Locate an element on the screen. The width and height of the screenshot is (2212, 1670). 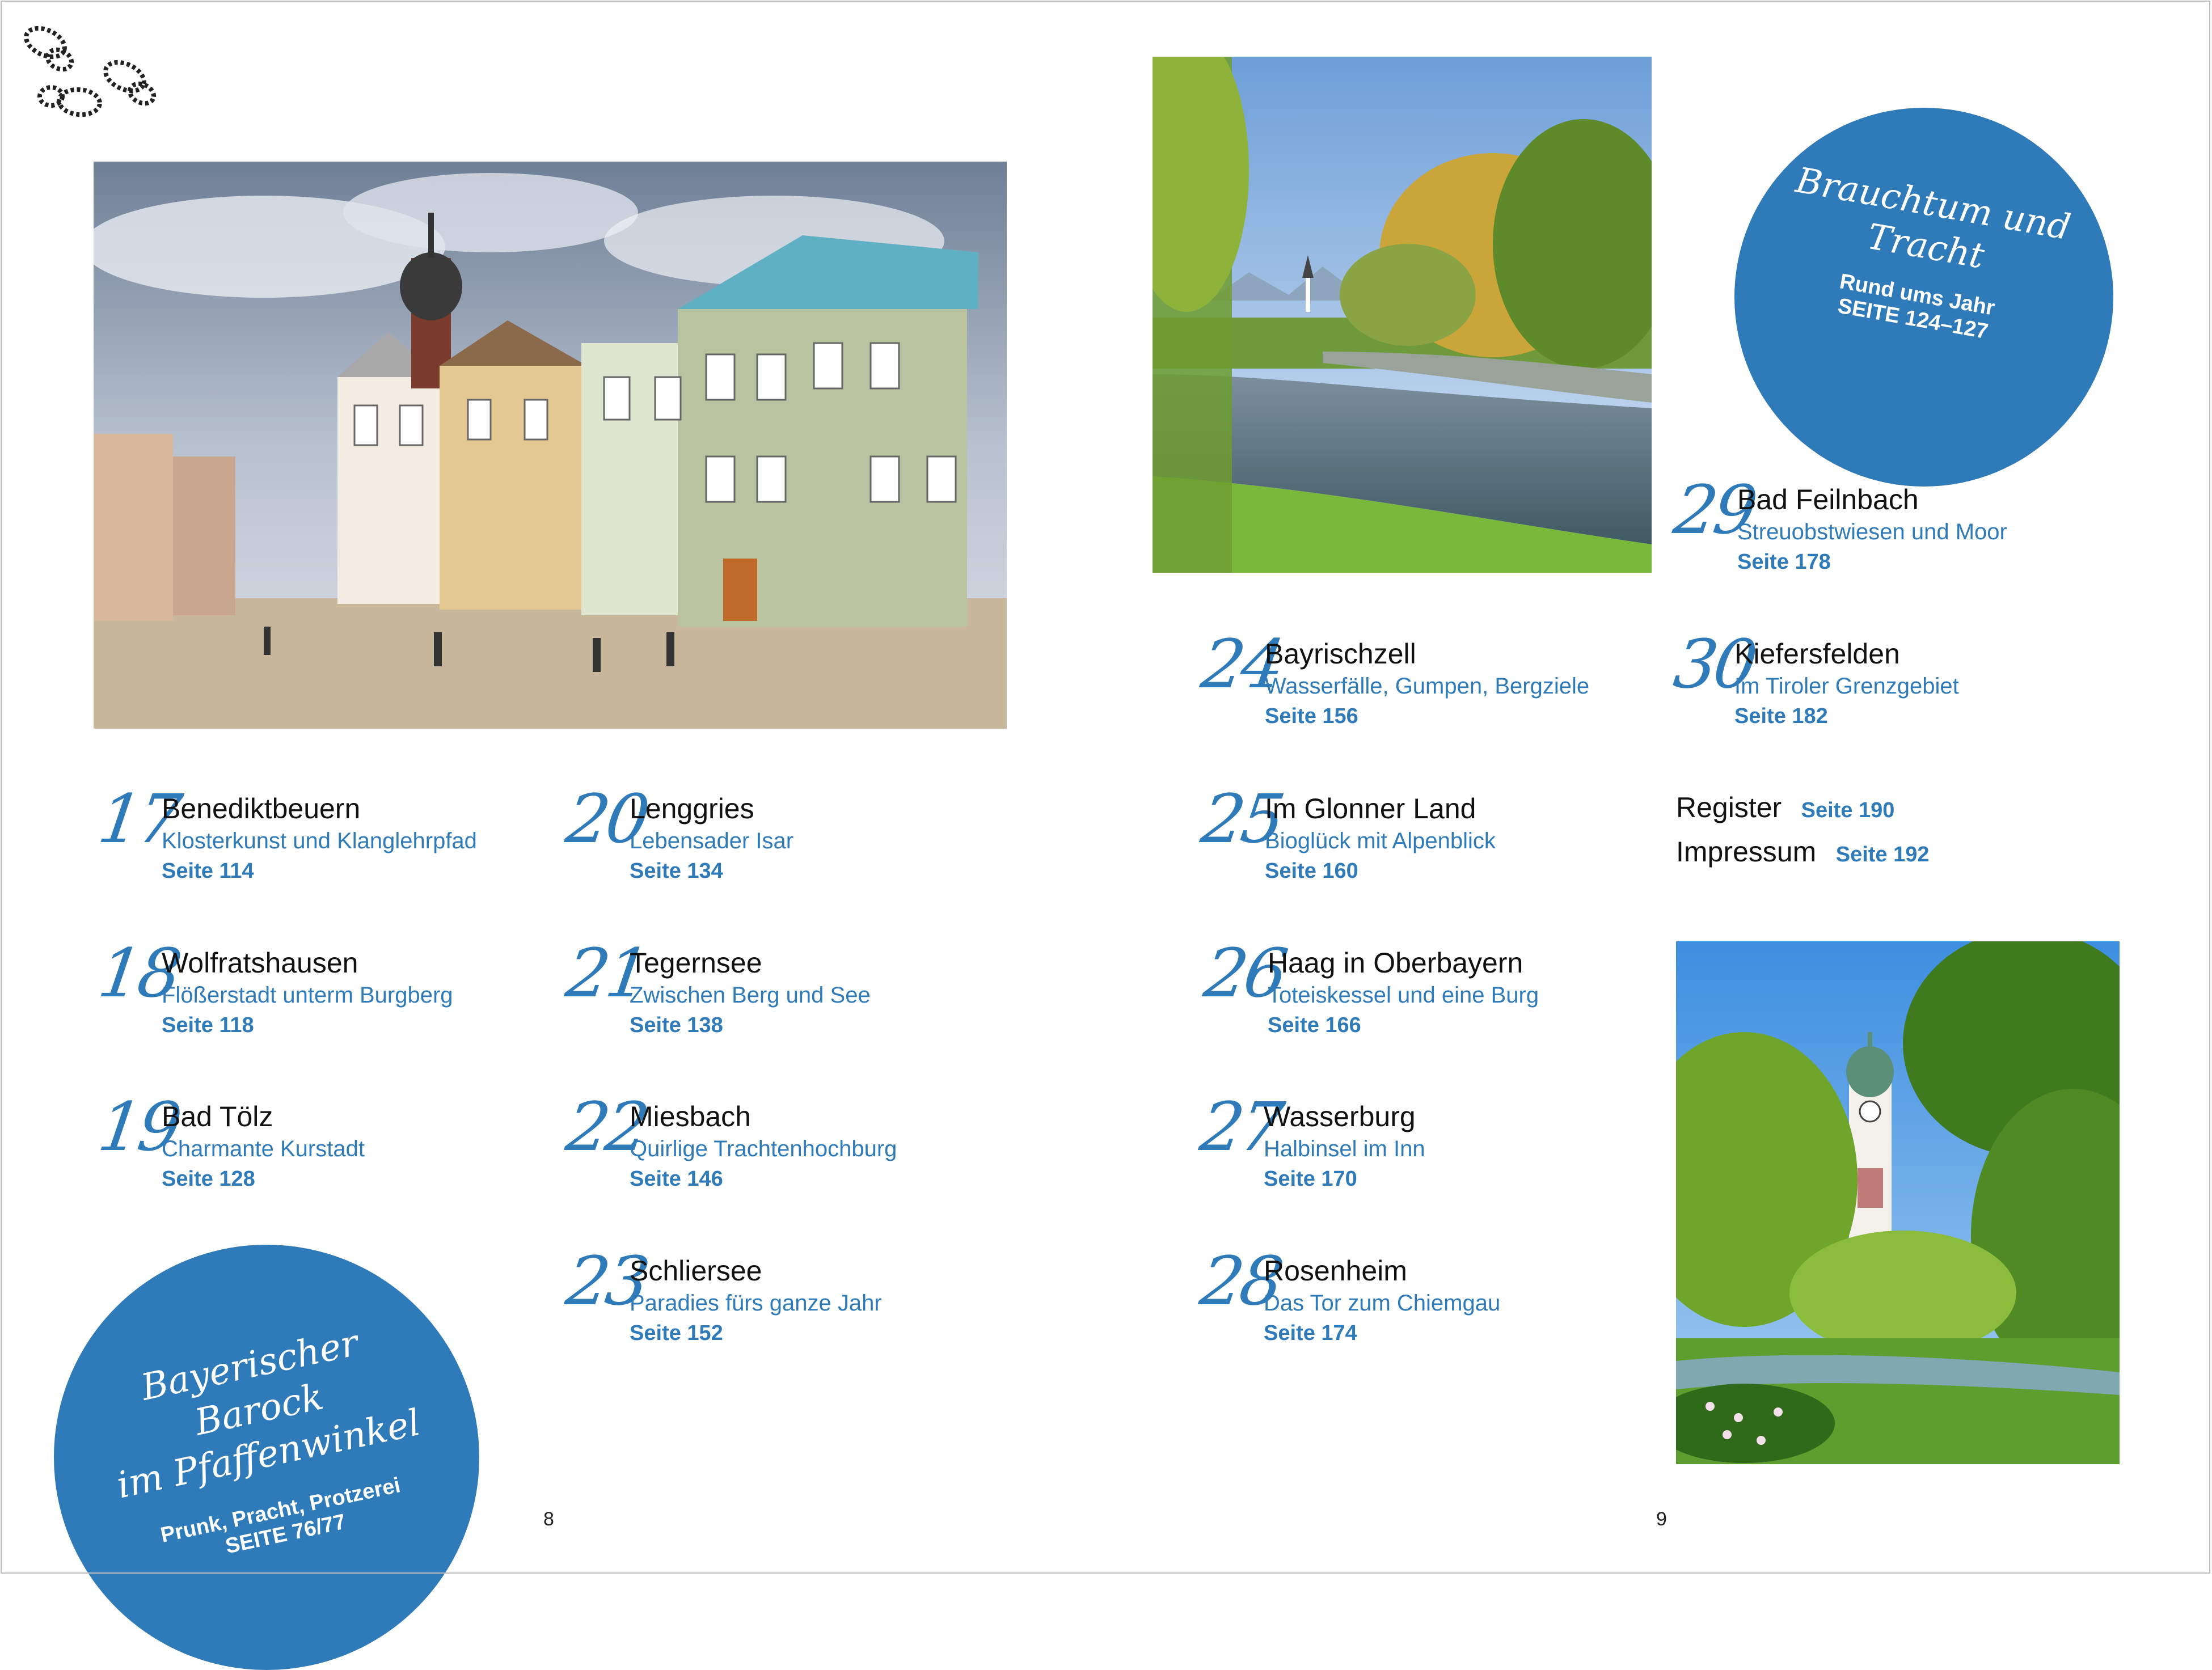
entry-subtitle: Charmante Kurstadt is located at coordinates (263, 1149).